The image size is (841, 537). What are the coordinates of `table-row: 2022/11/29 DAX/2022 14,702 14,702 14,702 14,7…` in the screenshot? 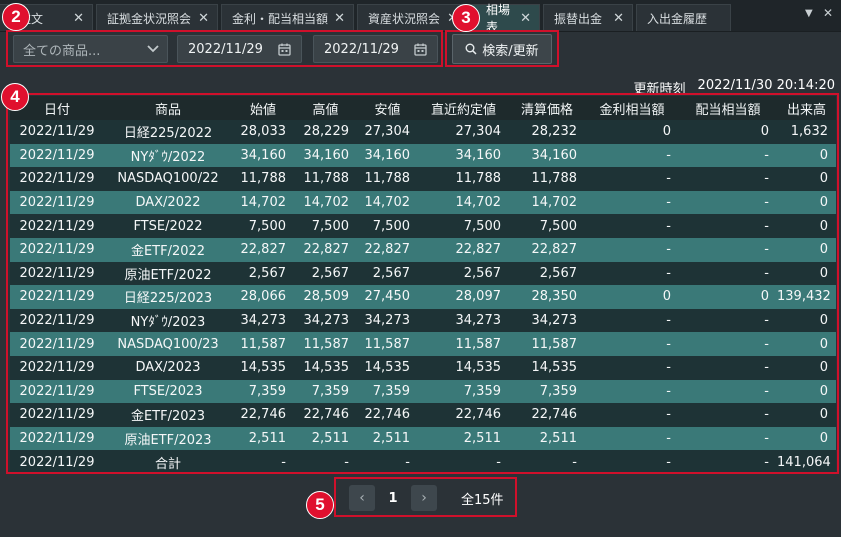 It's located at (423, 202).